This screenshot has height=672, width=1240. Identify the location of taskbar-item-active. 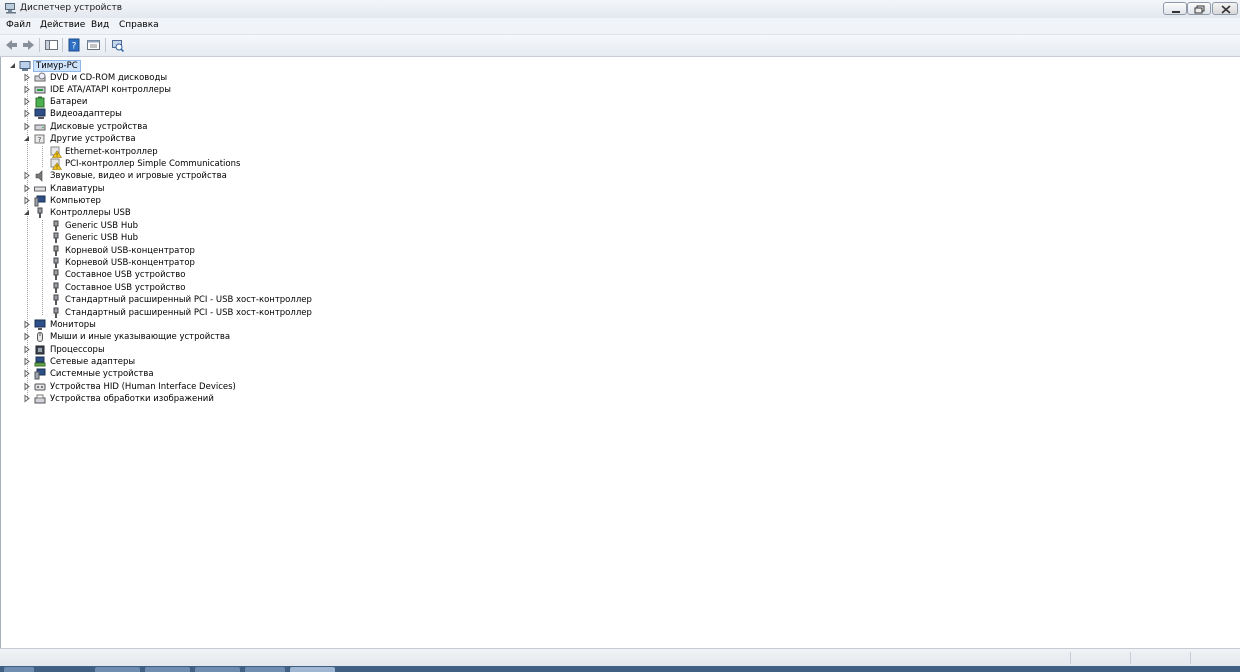
(312, 669).